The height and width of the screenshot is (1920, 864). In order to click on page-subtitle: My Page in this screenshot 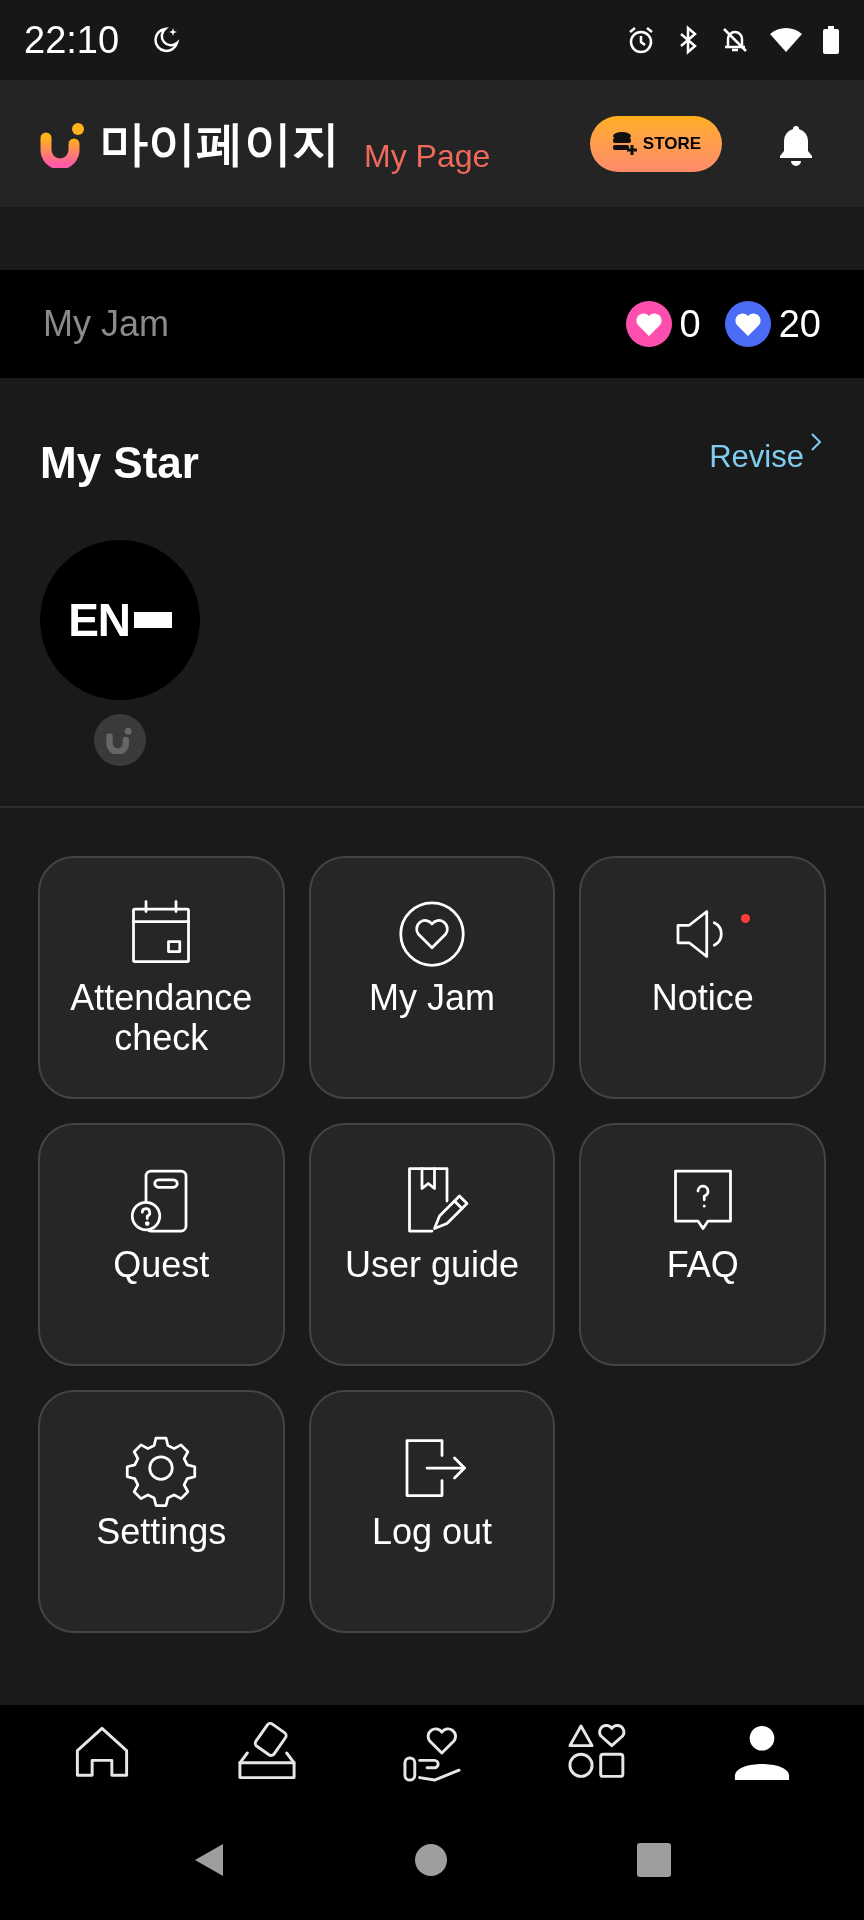, I will do `click(427, 156)`.